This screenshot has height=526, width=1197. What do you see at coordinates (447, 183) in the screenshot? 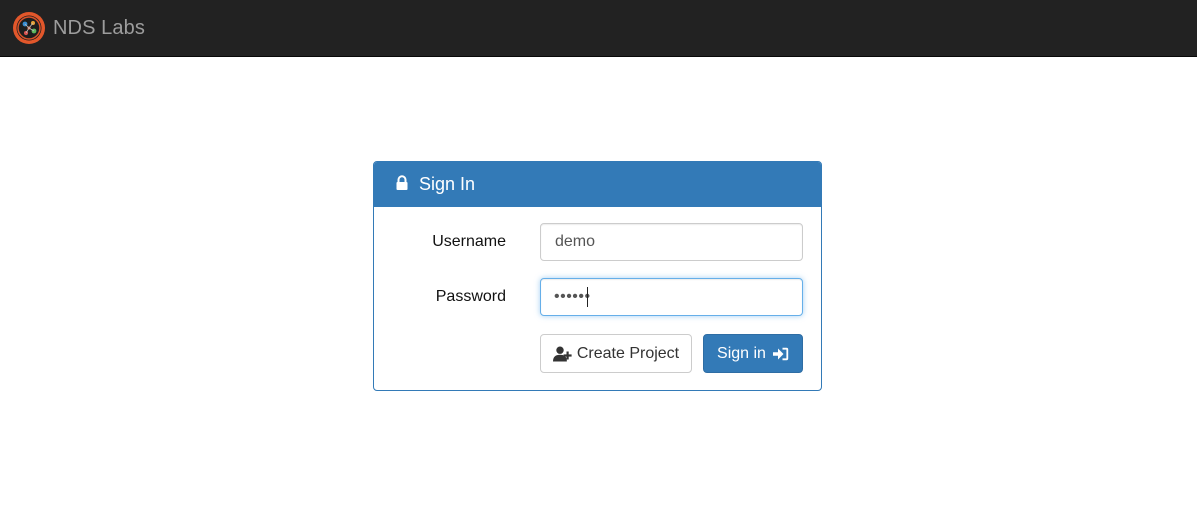
I see `panel-title: Sign In` at bounding box center [447, 183].